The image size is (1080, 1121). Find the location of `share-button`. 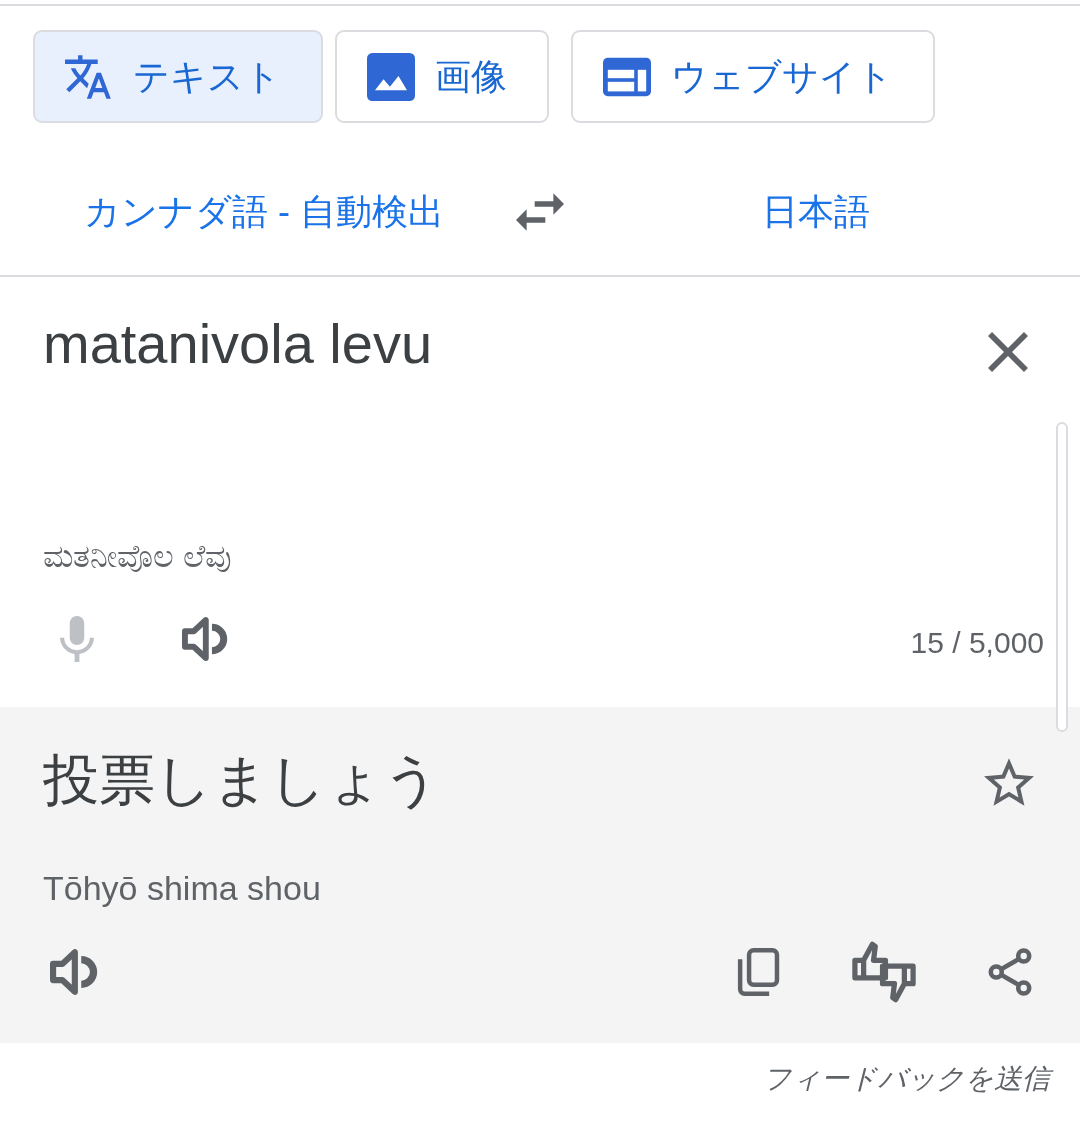

share-button is located at coordinates (1010, 972).